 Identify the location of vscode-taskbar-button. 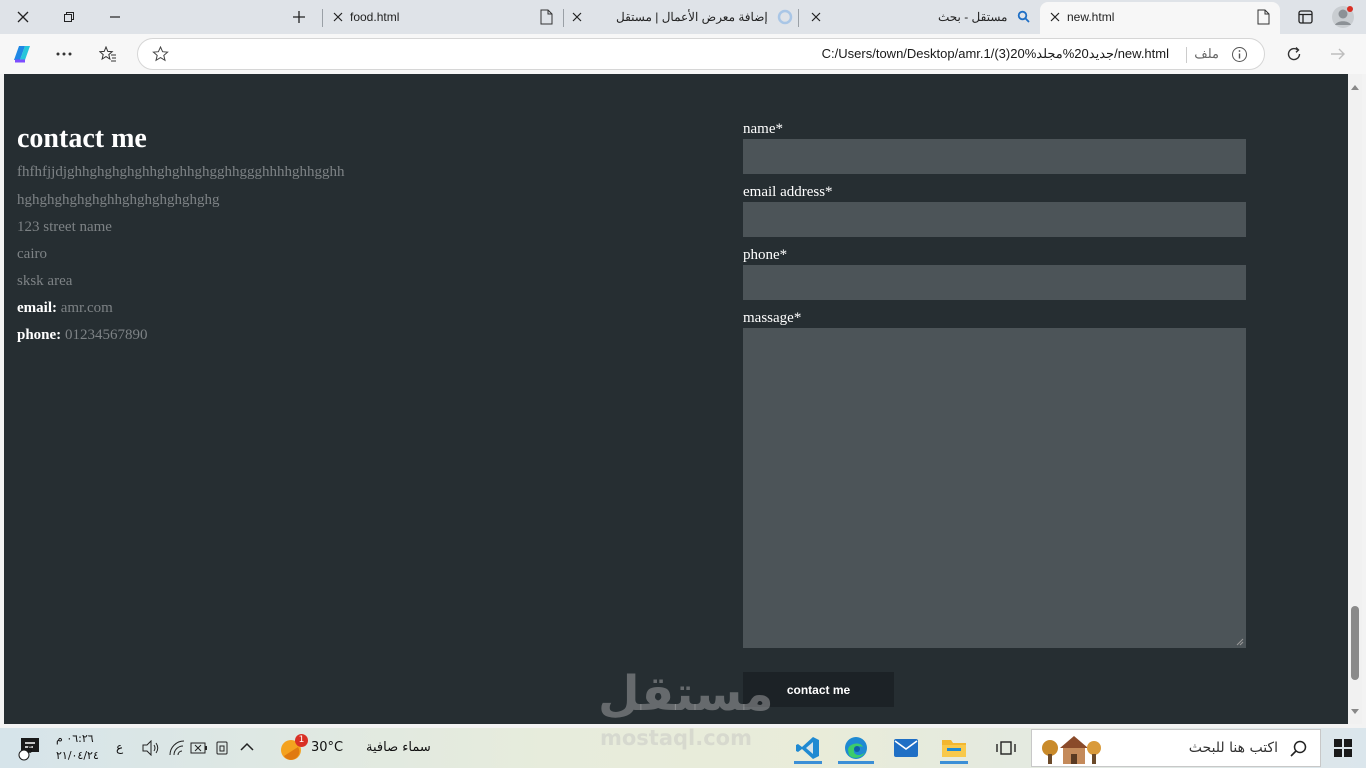
(808, 748).